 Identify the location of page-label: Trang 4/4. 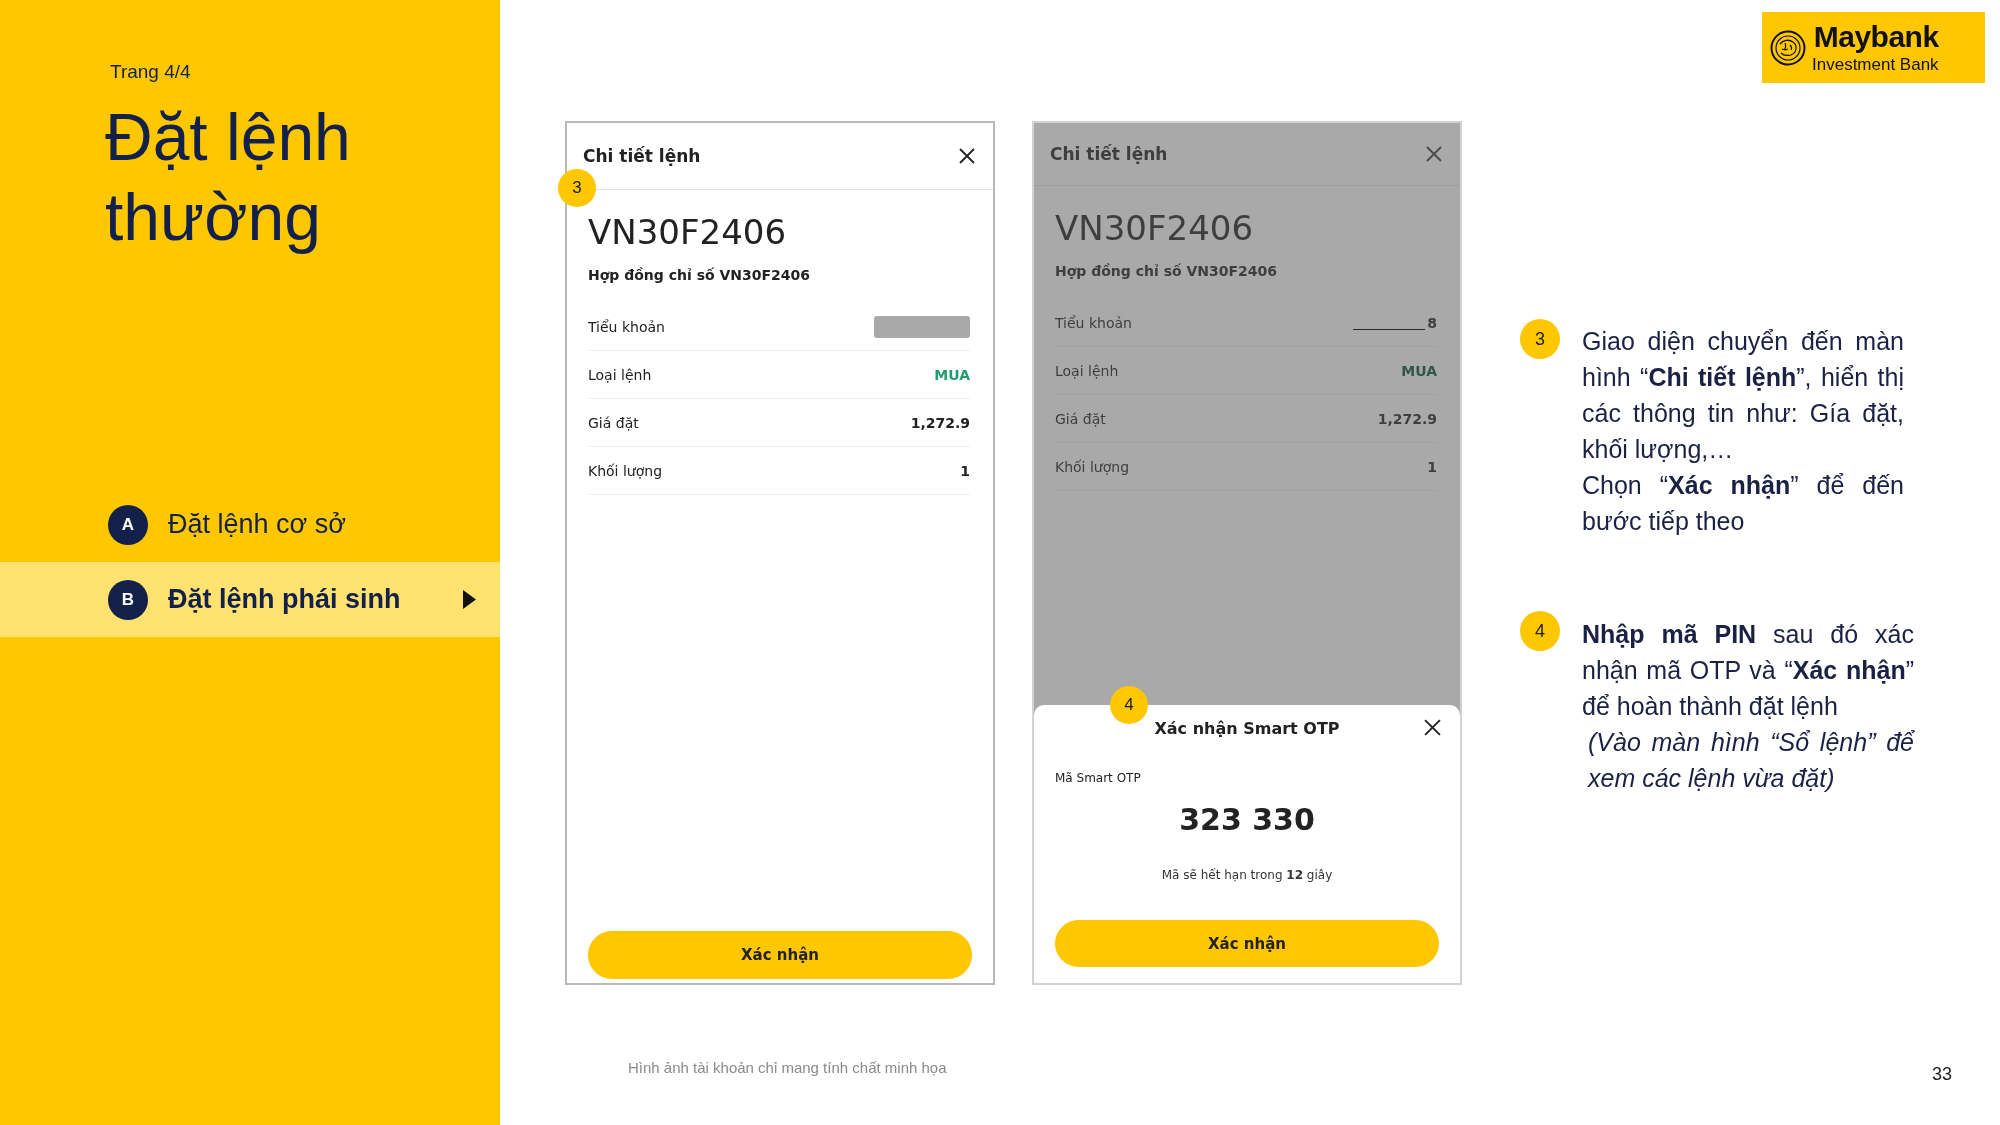
(150, 72).